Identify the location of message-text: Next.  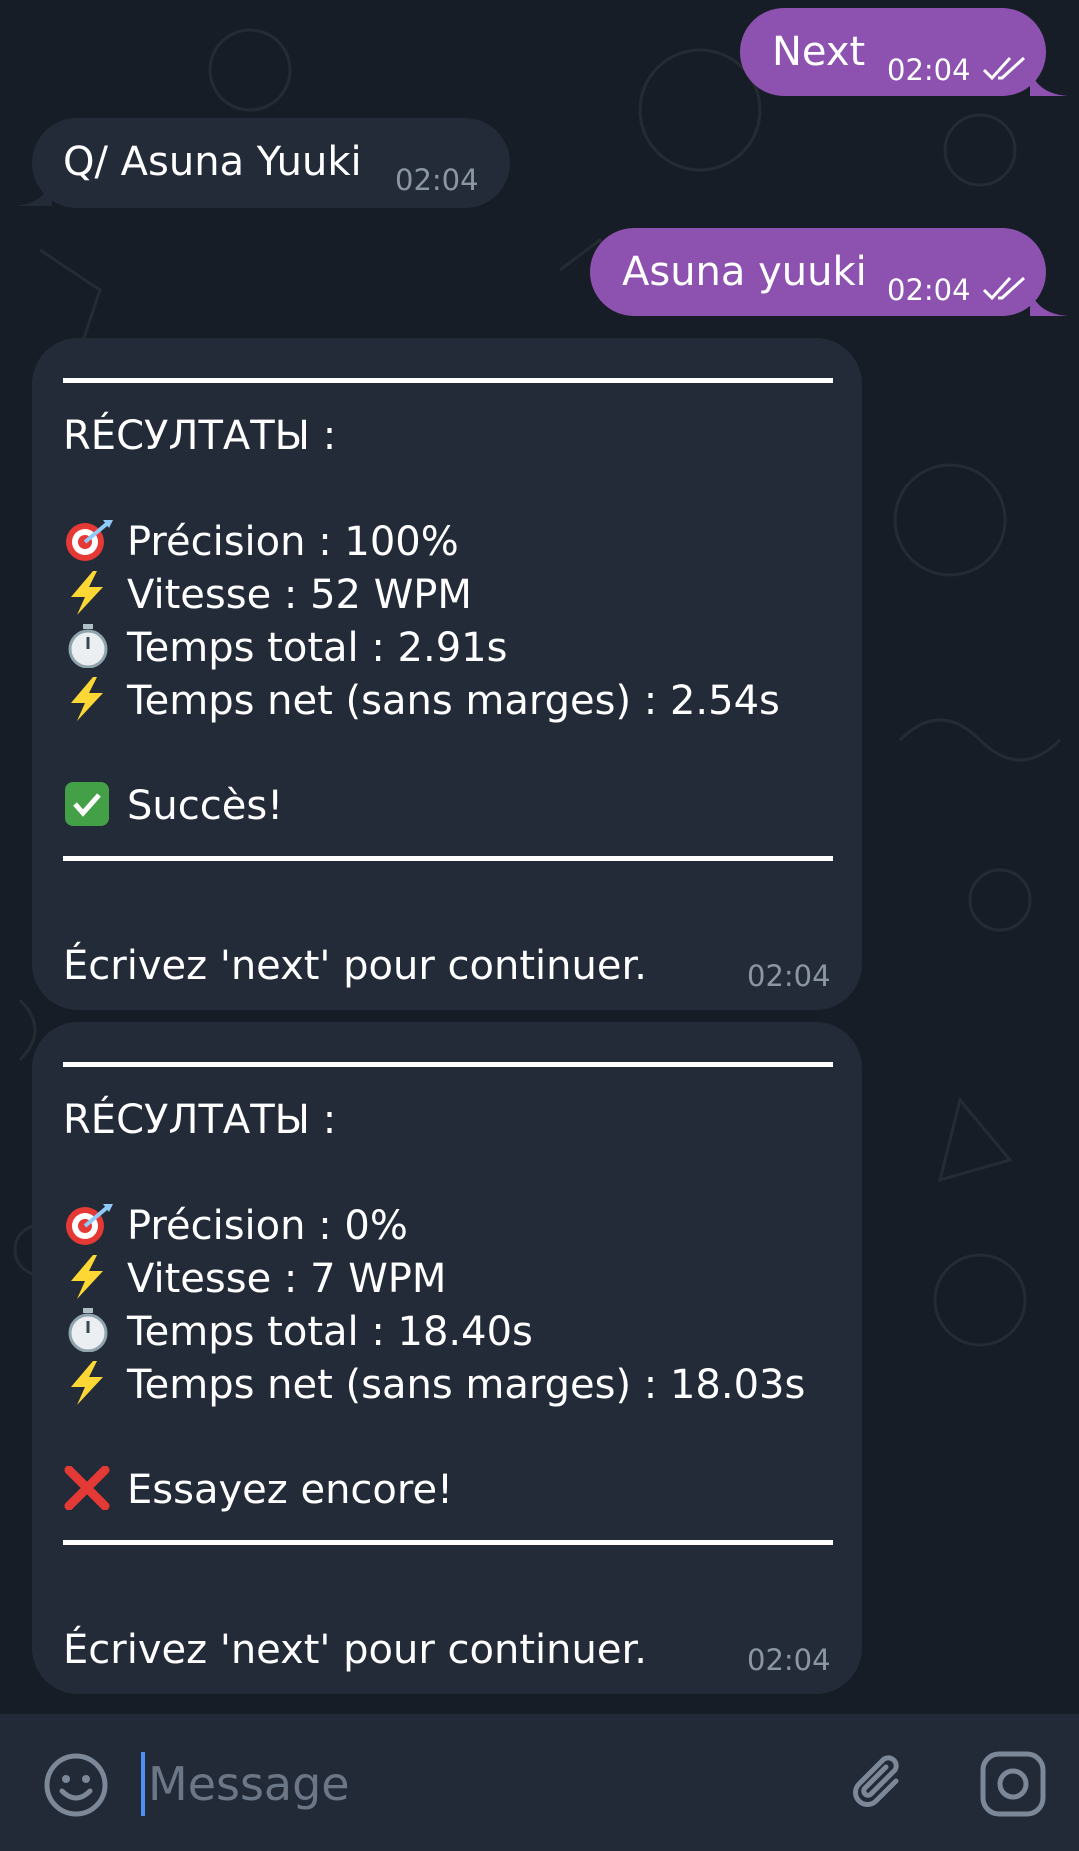
(819, 52).